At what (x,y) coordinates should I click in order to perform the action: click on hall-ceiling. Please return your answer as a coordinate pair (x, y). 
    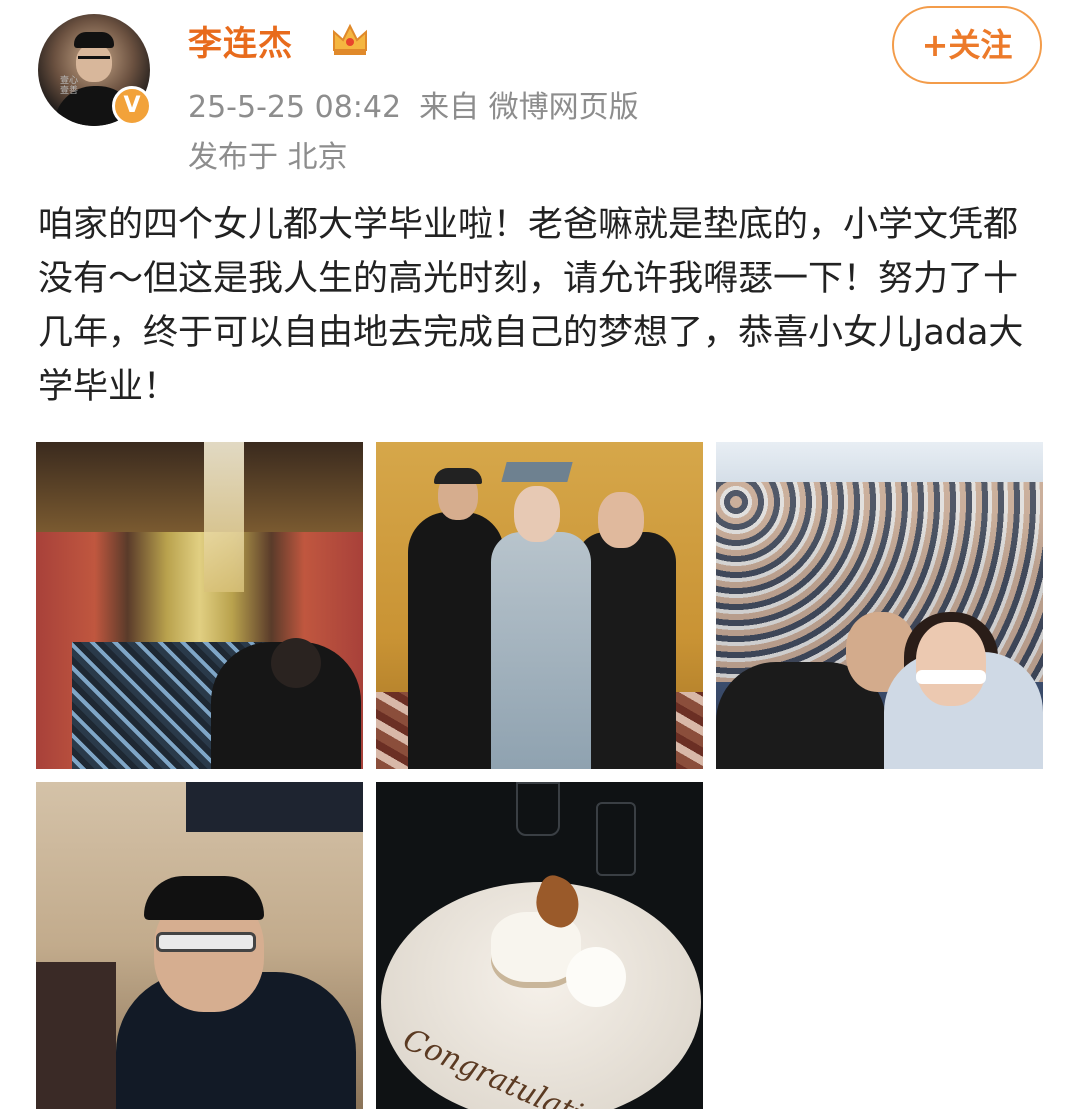
    Looking at the image, I should click on (199, 487).